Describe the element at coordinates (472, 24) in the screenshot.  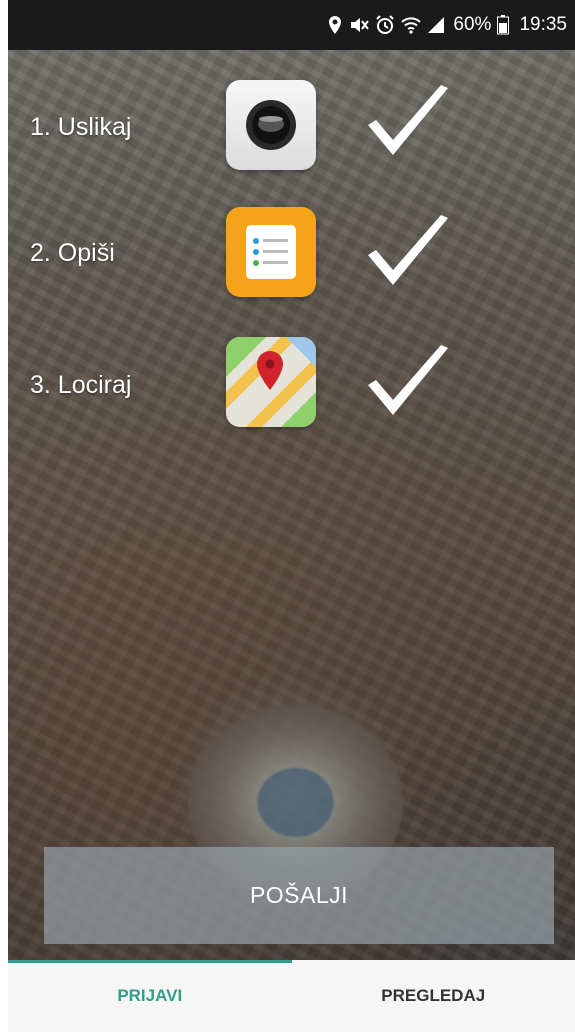
I see `battery-level: 60%` at that location.